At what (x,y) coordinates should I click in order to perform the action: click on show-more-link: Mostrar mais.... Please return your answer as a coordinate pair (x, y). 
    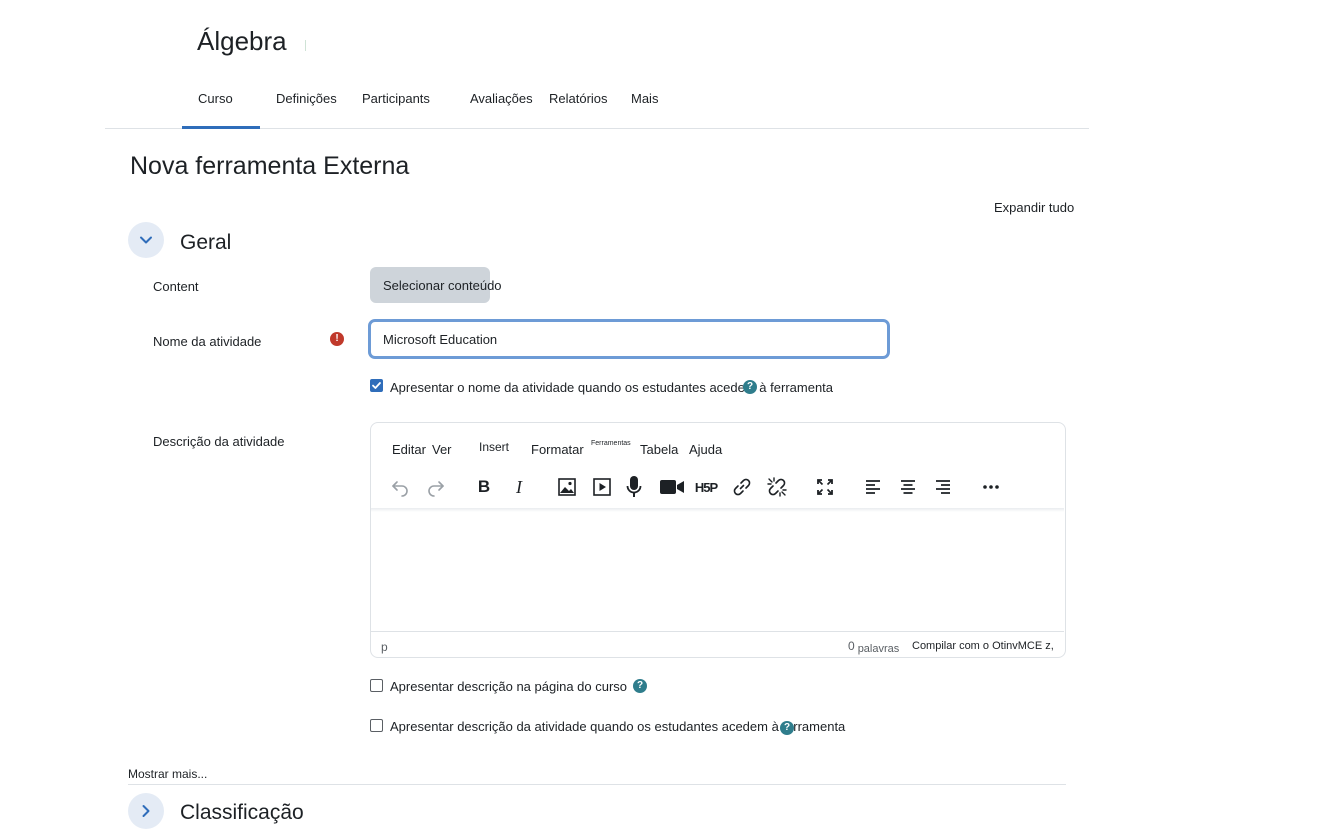
    Looking at the image, I should click on (167, 774).